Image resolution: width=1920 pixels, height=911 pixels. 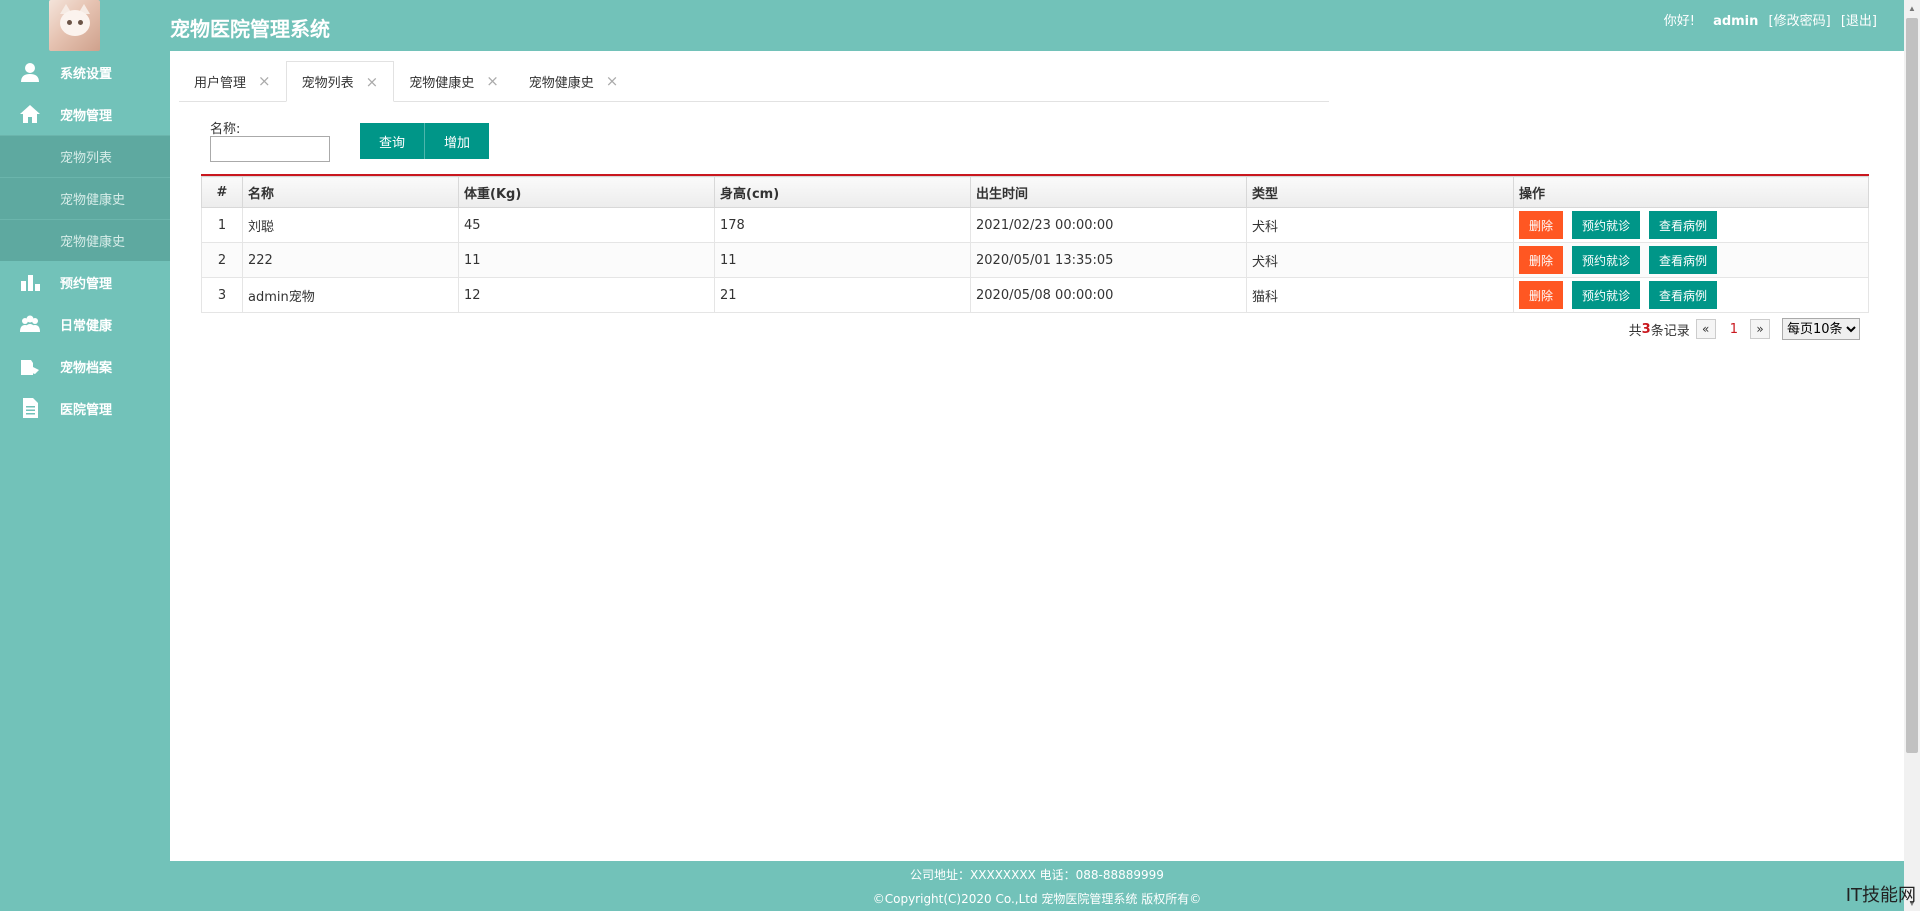 What do you see at coordinates (1705, 329) in the screenshot?
I see `prev-page-button: «` at bounding box center [1705, 329].